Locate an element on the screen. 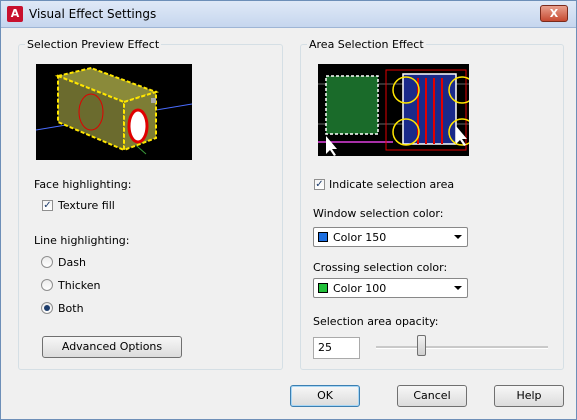  thicken-radio is located at coordinates (47, 285).